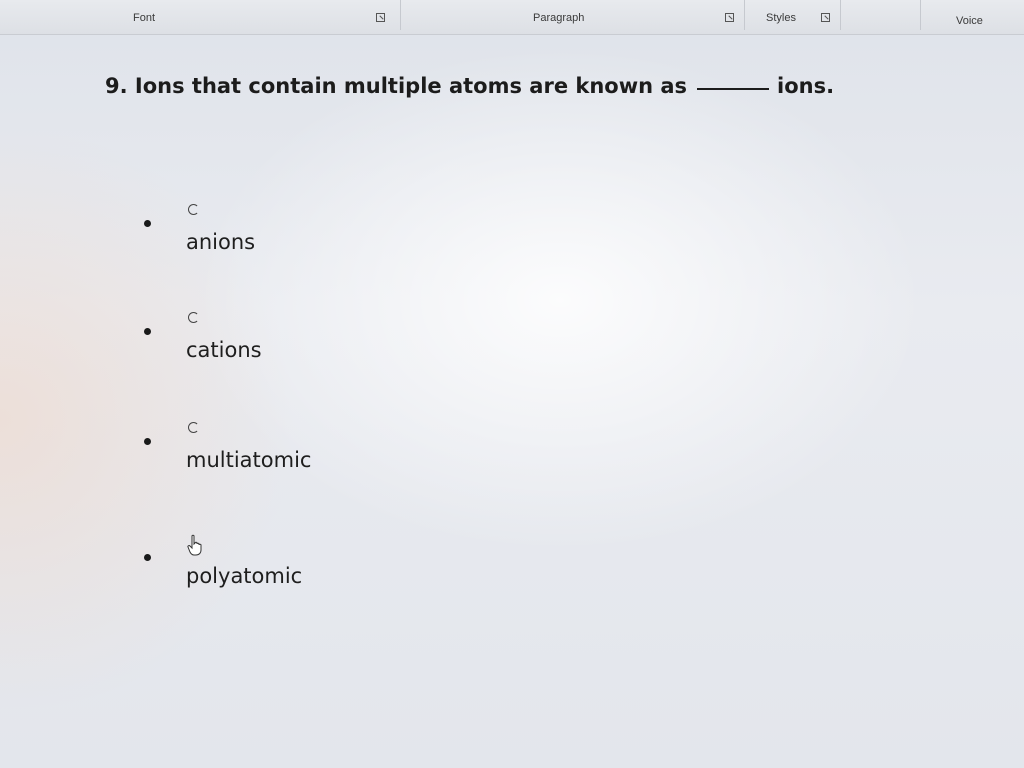  Describe the element at coordinates (825, 17) in the screenshot. I see `styles-dialog-launcher-icon` at that location.